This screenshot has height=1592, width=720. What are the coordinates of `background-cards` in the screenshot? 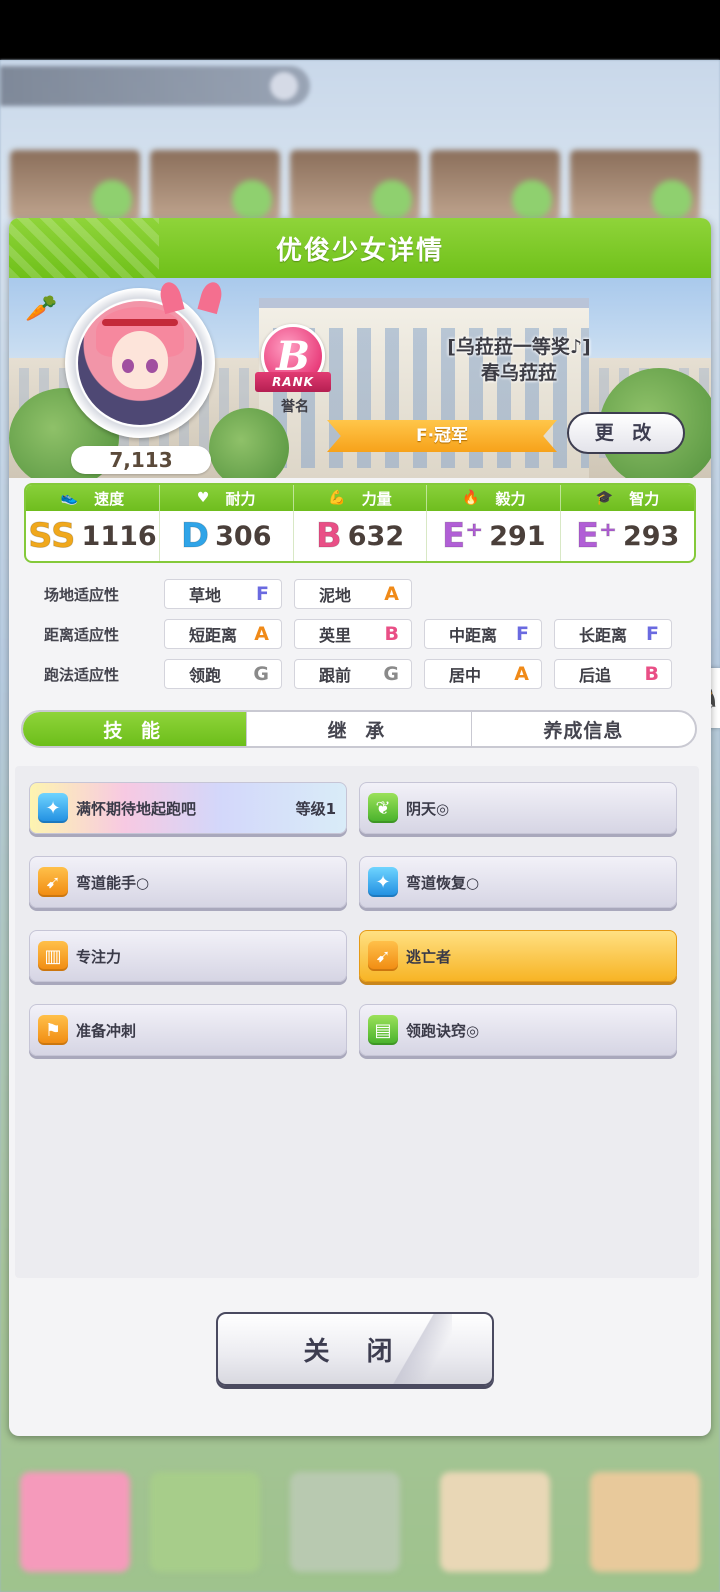 It's located at (355, 185).